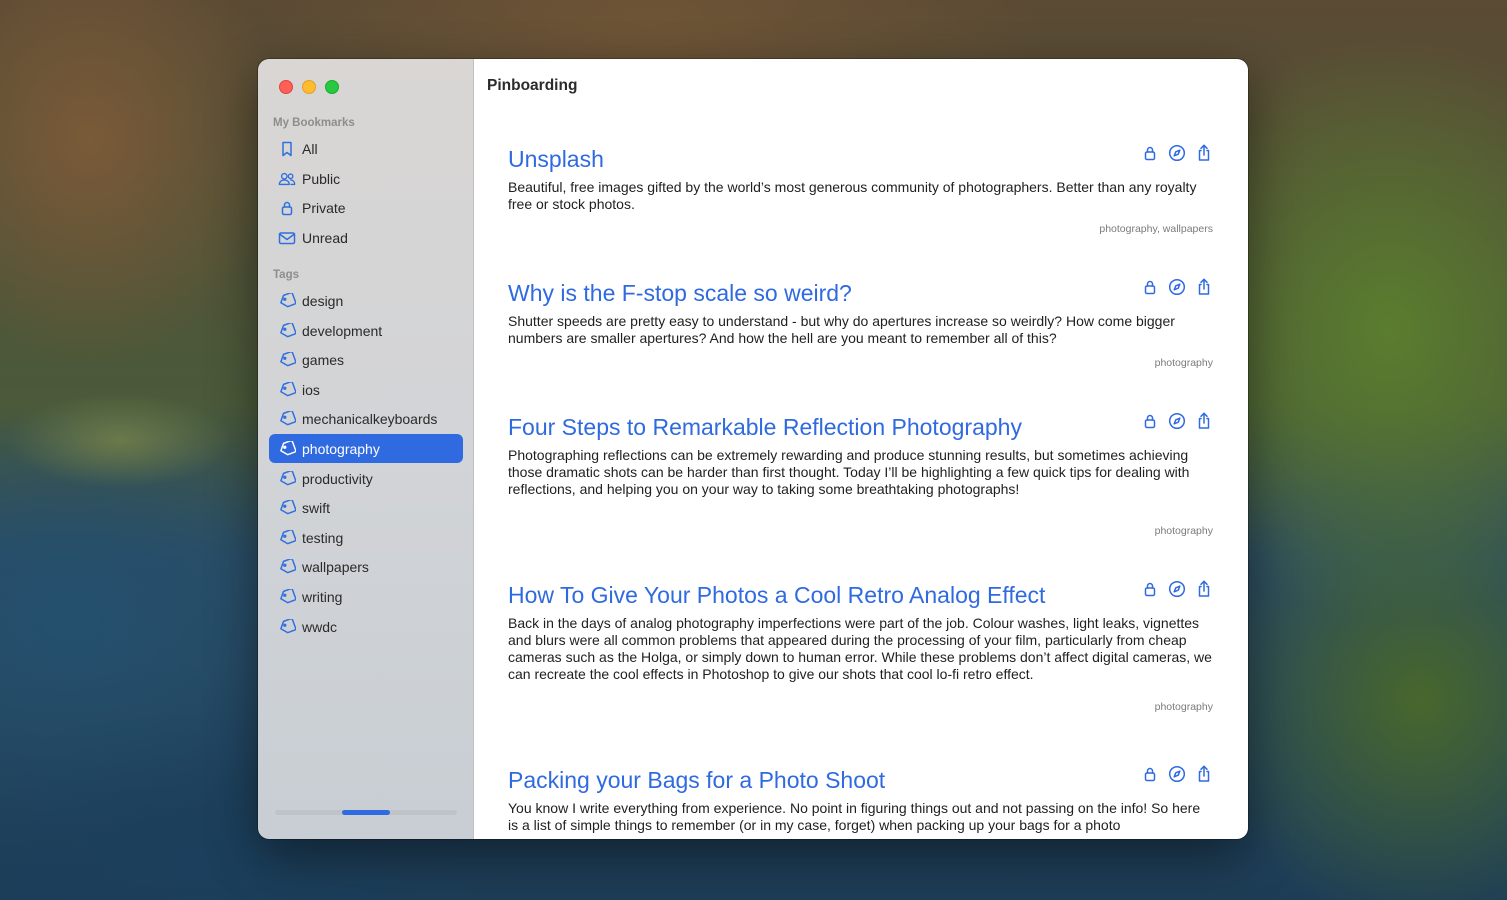 The height and width of the screenshot is (900, 1507). What do you see at coordinates (324, 207) in the screenshot?
I see `sidebar-item-label: Private` at bounding box center [324, 207].